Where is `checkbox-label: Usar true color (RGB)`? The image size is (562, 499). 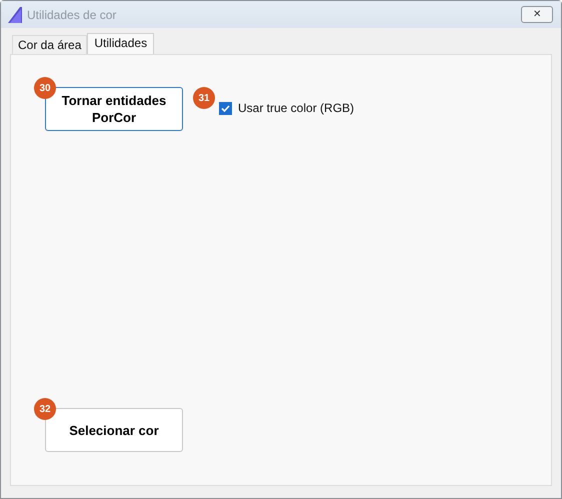 checkbox-label: Usar true color (RGB) is located at coordinates (296, 108).